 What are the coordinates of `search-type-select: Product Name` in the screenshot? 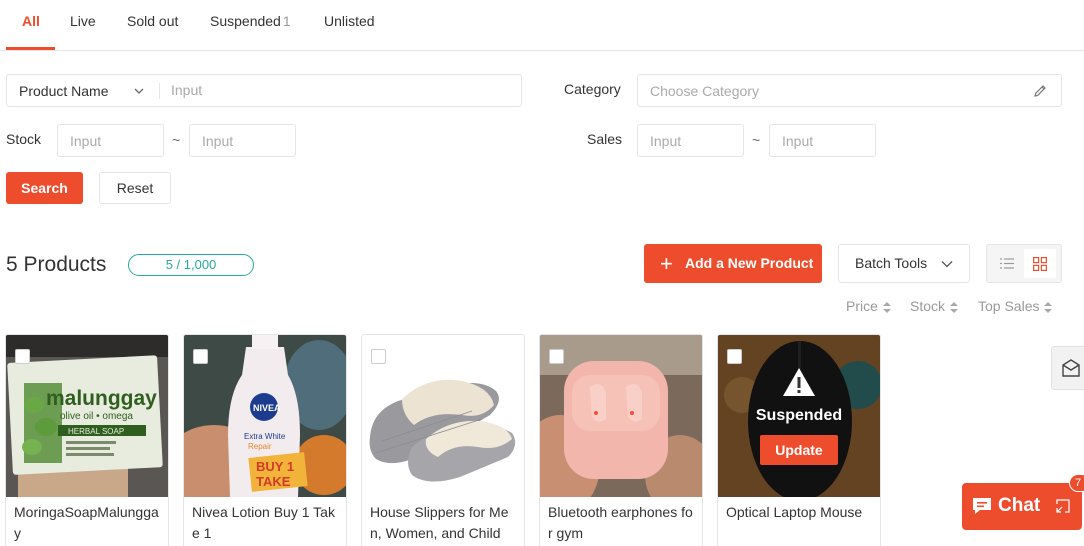 It's located at (83, 90).